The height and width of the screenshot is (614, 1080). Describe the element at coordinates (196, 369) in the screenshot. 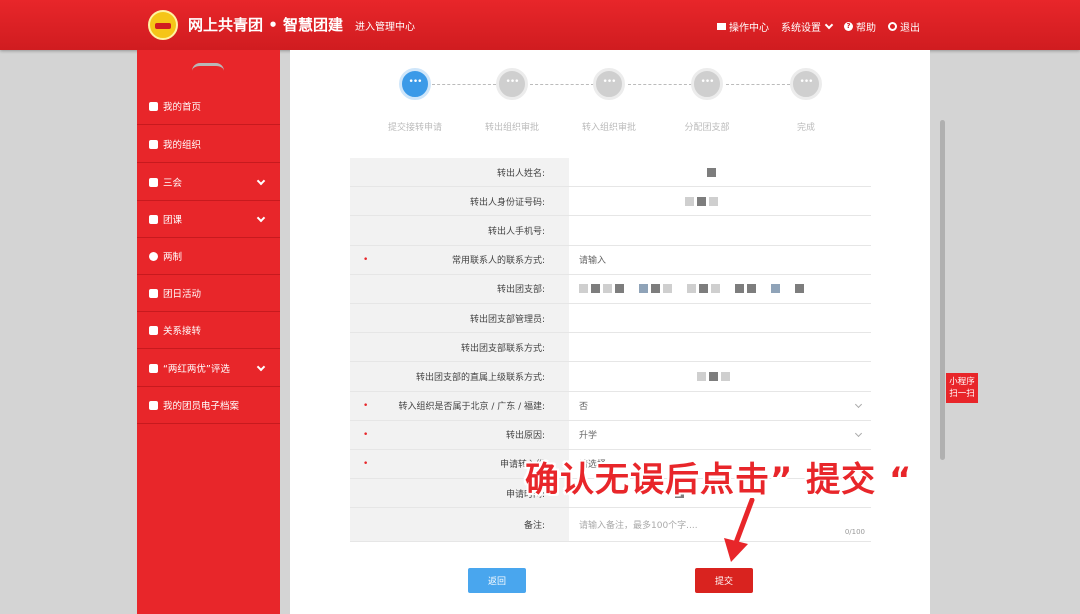

I see `sidebar-item-label: “两红两优”评选` at that location.